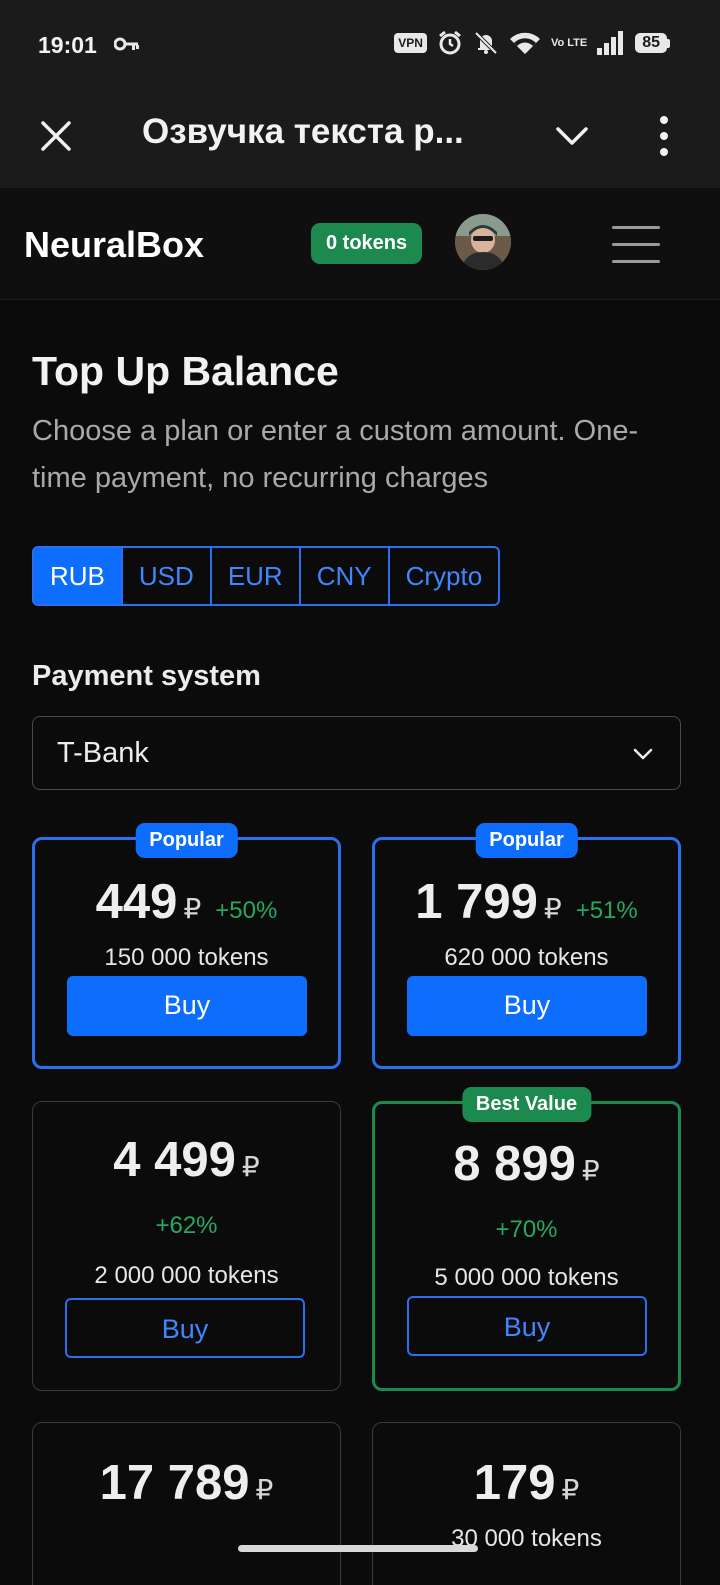  What do you see at coordinates (664, 136) in the screenshot?
I see `more-vertical-icon` at bounding box center [664, 136].